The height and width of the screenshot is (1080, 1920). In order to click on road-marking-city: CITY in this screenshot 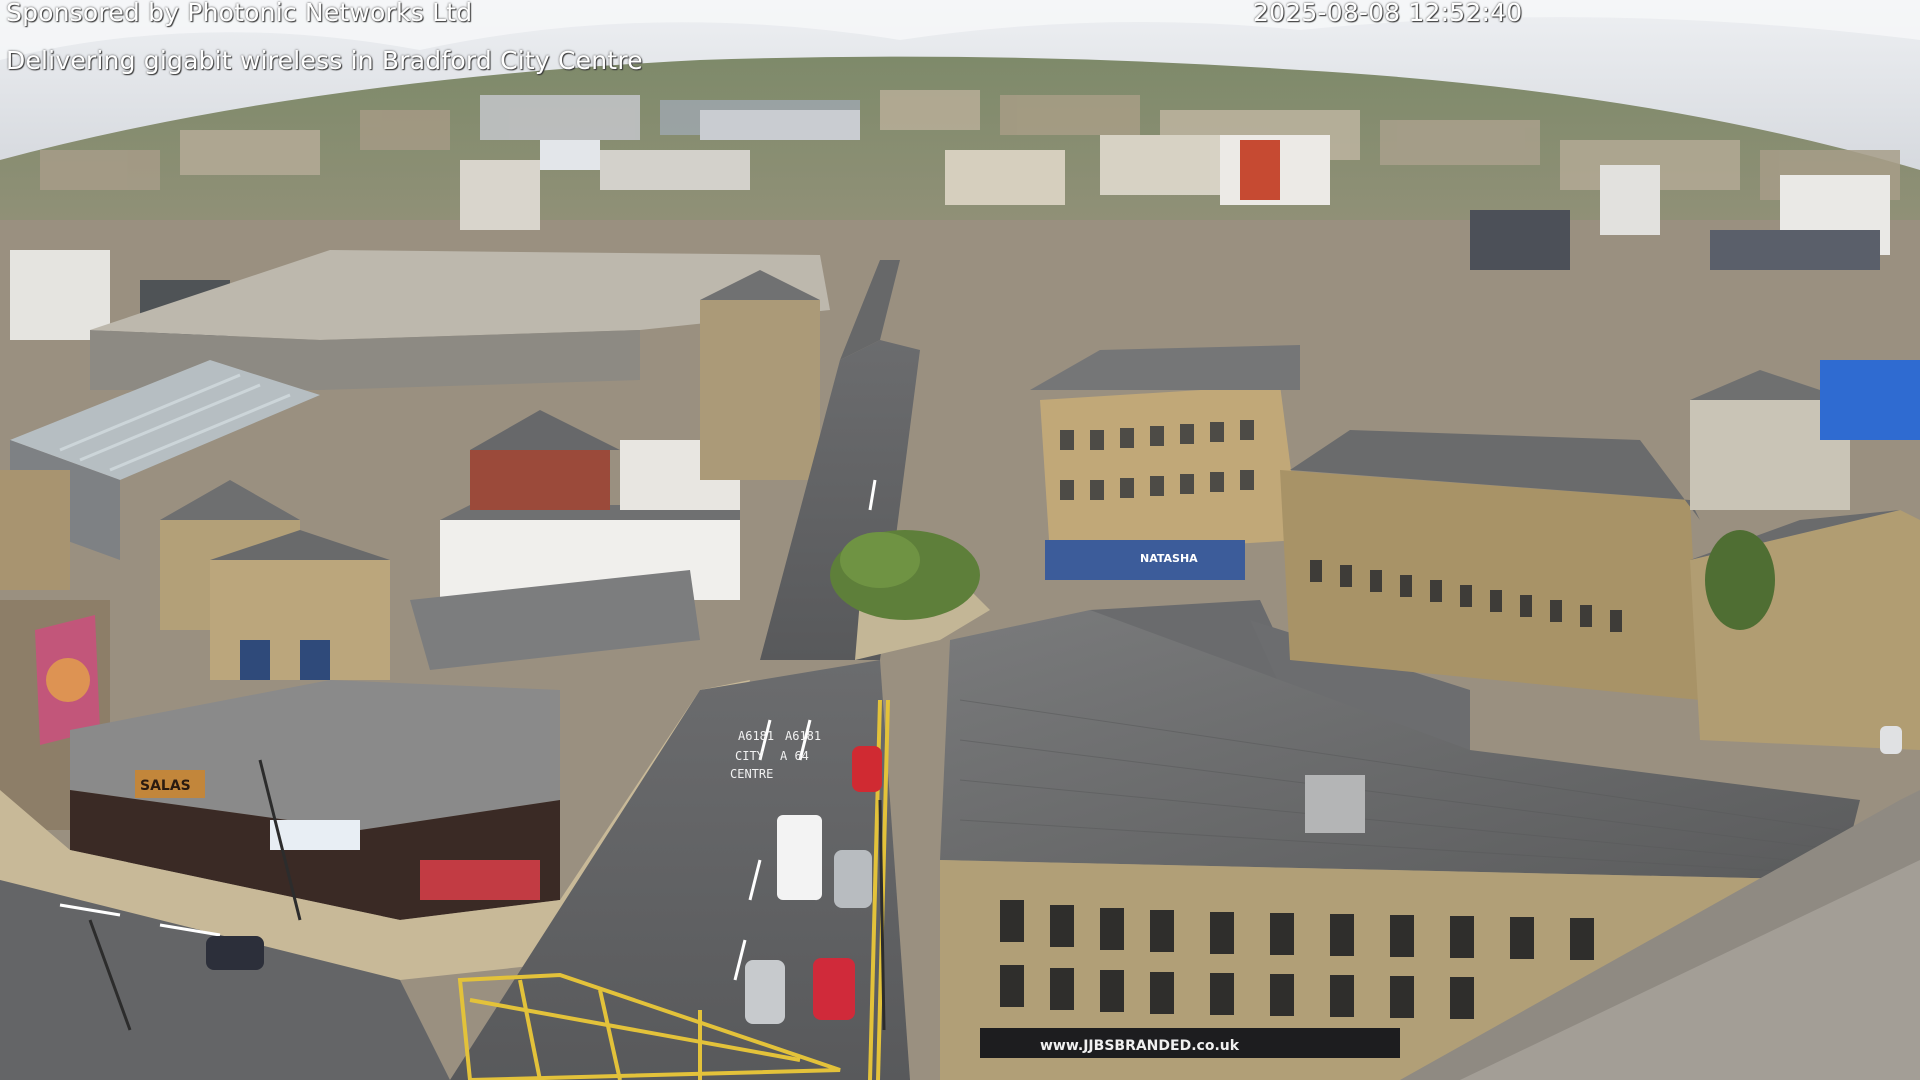, I will do `click(750, 756)`.